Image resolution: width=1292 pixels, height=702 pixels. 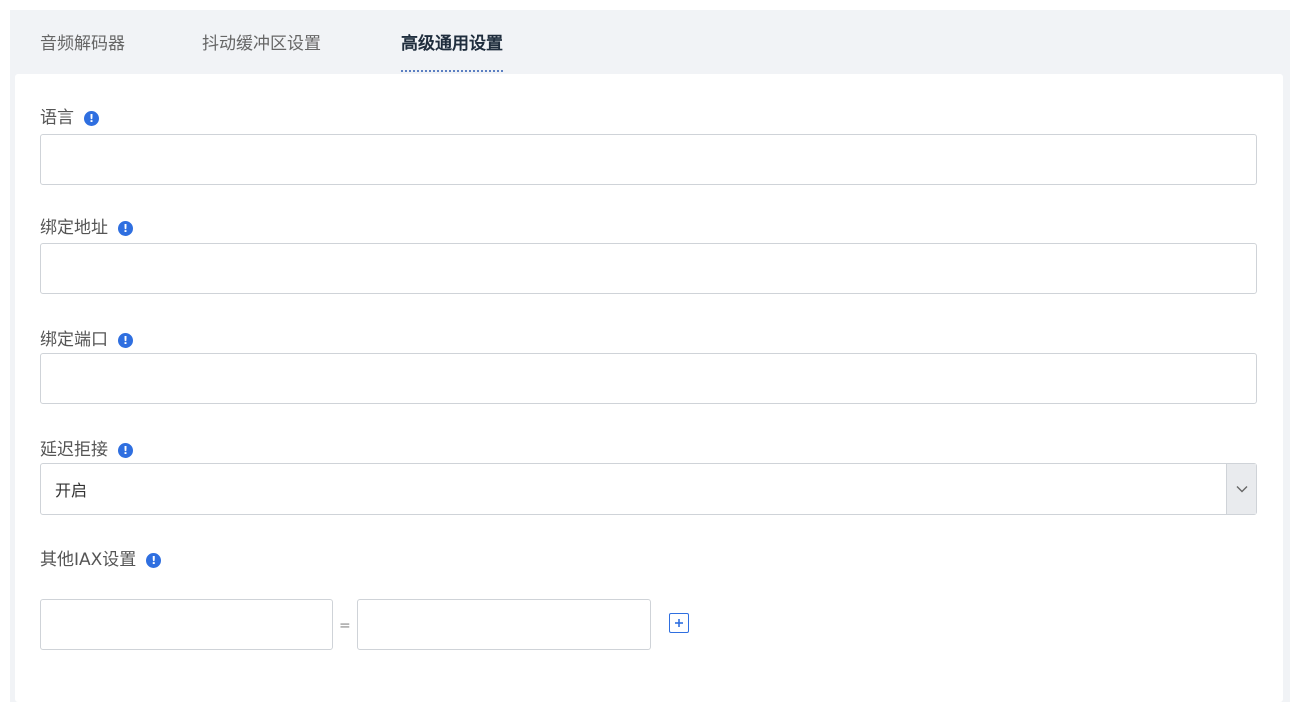 I want to click on bind-port-label-text: 绑定端口, so click(x=74, y=340).